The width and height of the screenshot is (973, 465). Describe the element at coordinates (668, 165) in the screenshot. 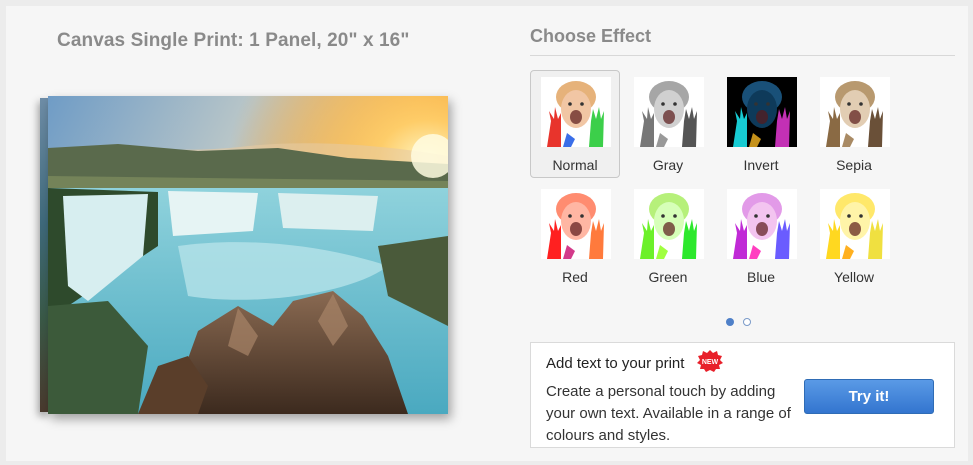

I see `effect-label: Gray` at that location.